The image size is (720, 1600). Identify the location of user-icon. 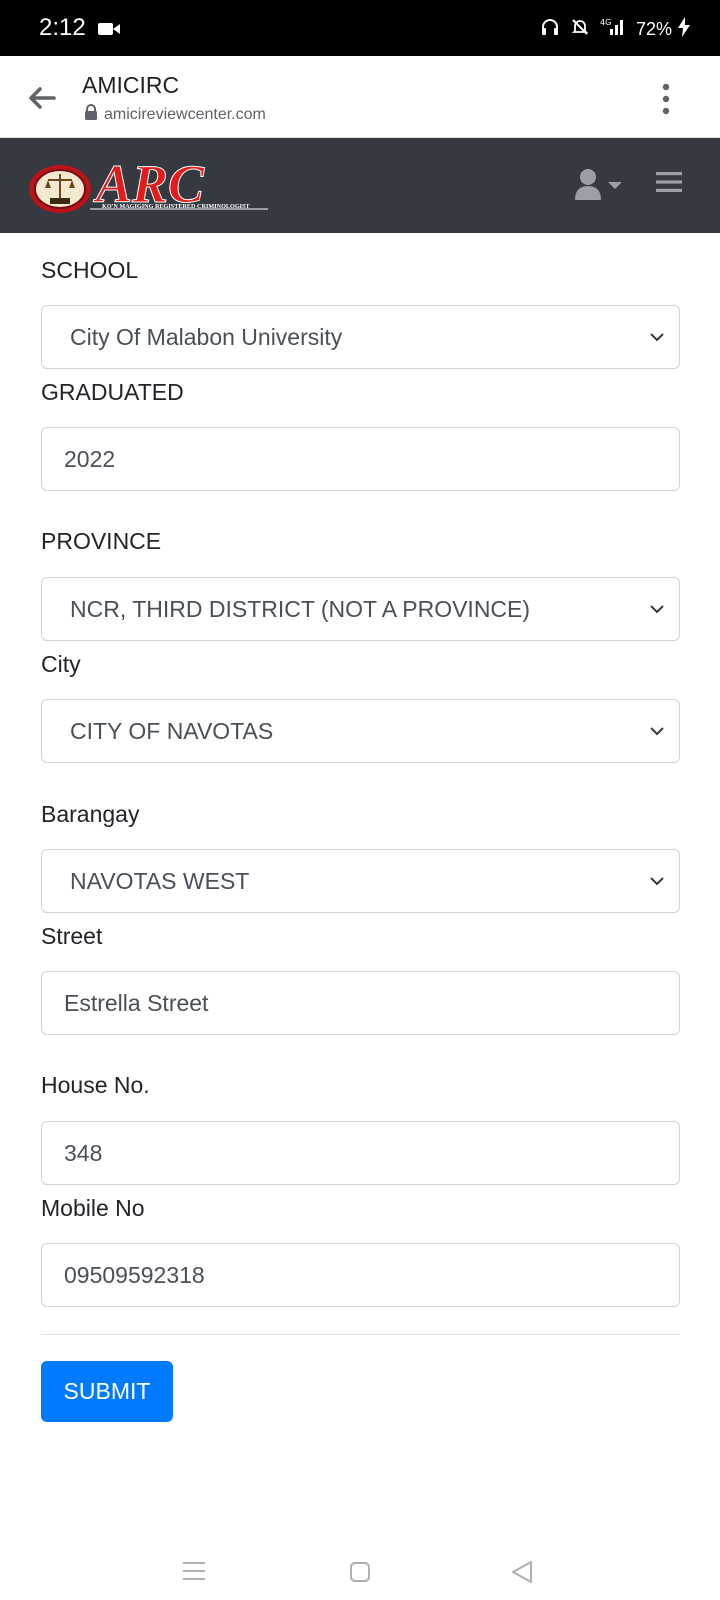
(598, 184).